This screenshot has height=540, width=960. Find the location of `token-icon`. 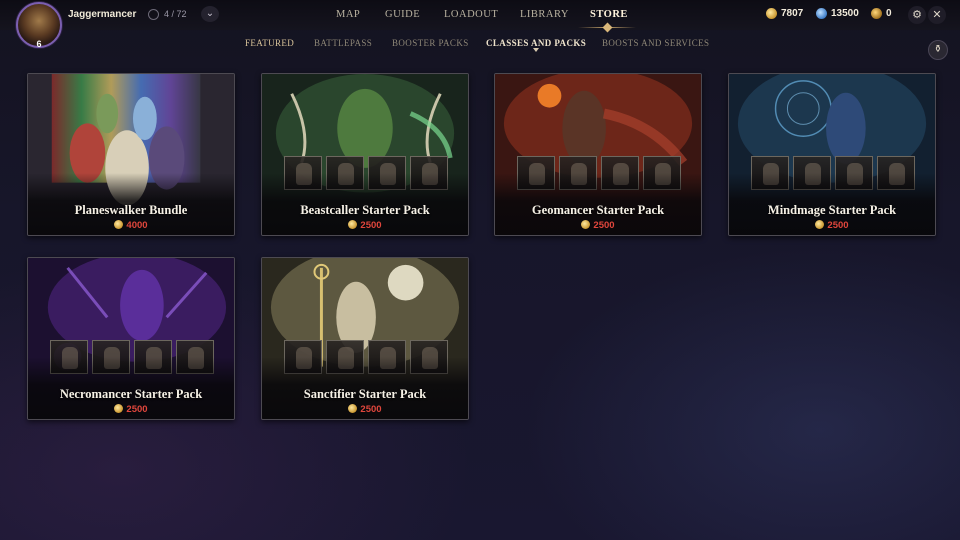

token-icon is located at coordinates (876, 13).